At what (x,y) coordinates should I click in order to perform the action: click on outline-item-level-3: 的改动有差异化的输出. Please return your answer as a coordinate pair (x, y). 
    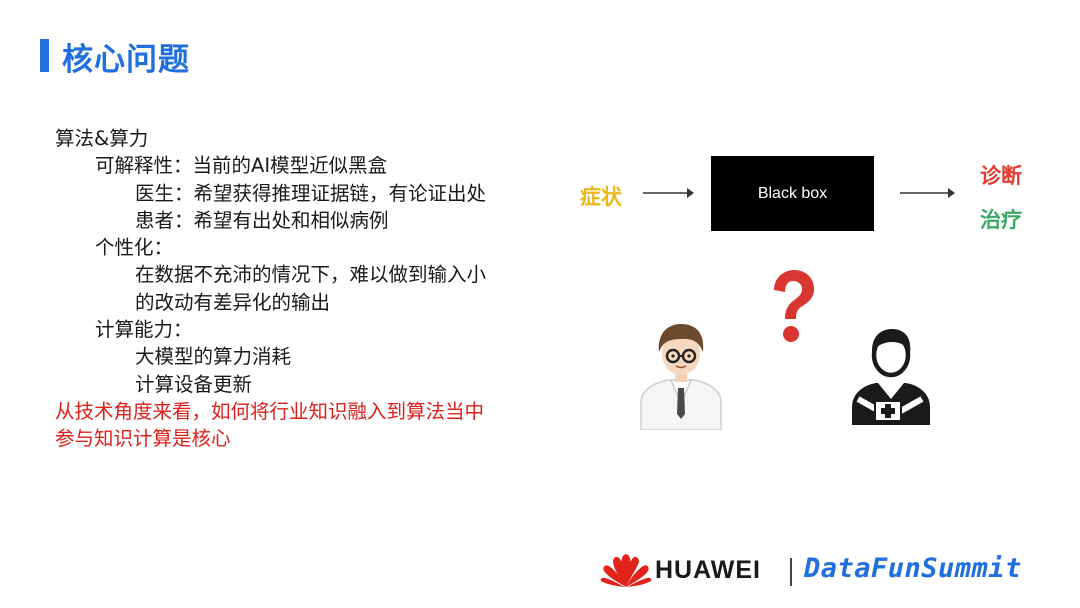
    Looking at the image, I should click on (233, 302).